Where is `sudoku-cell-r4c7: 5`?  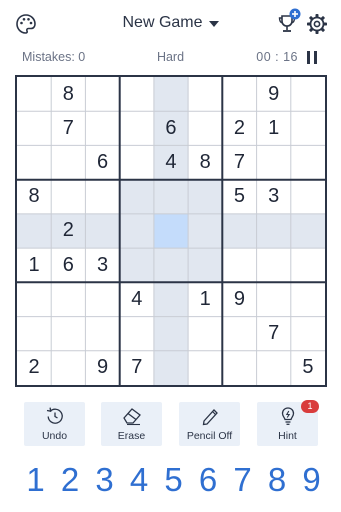
sudoku-cell-r4c7: 5 is located at coordinates (239, 197).